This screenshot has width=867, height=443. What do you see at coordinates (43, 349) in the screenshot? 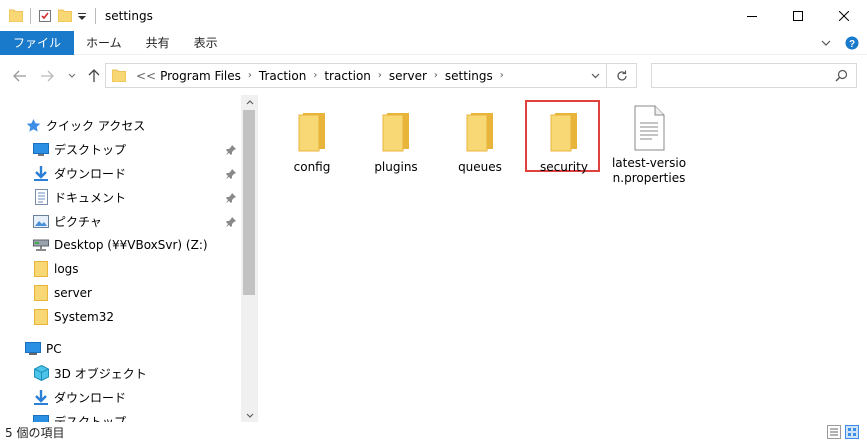
I see `sidebar-item-pc: PC` at bounding box center [43, 349].